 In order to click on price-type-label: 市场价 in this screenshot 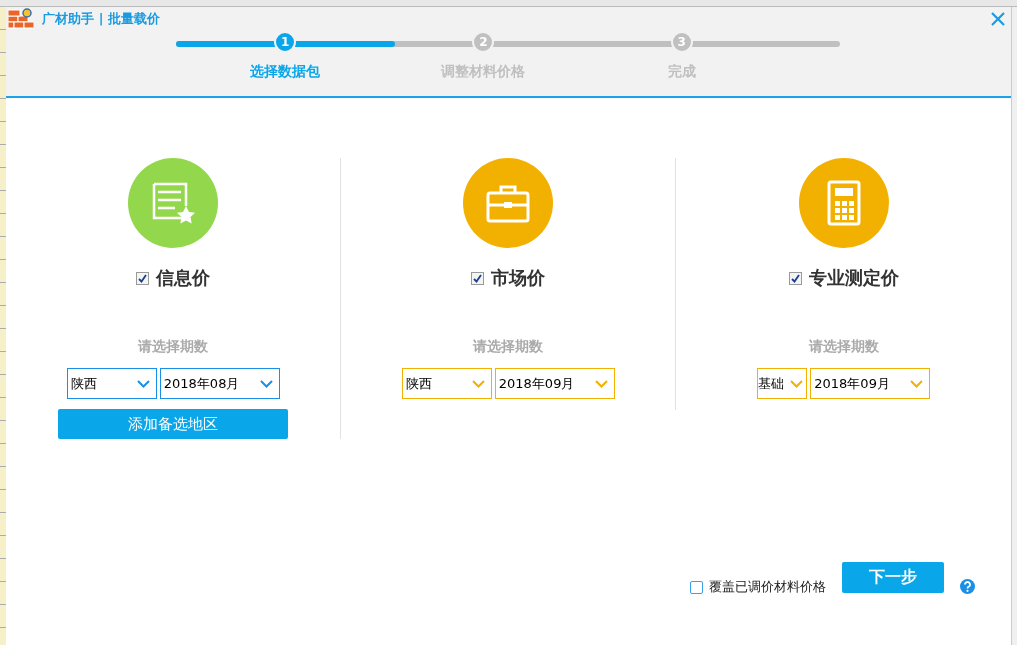, I will do `click(518, 278)`.